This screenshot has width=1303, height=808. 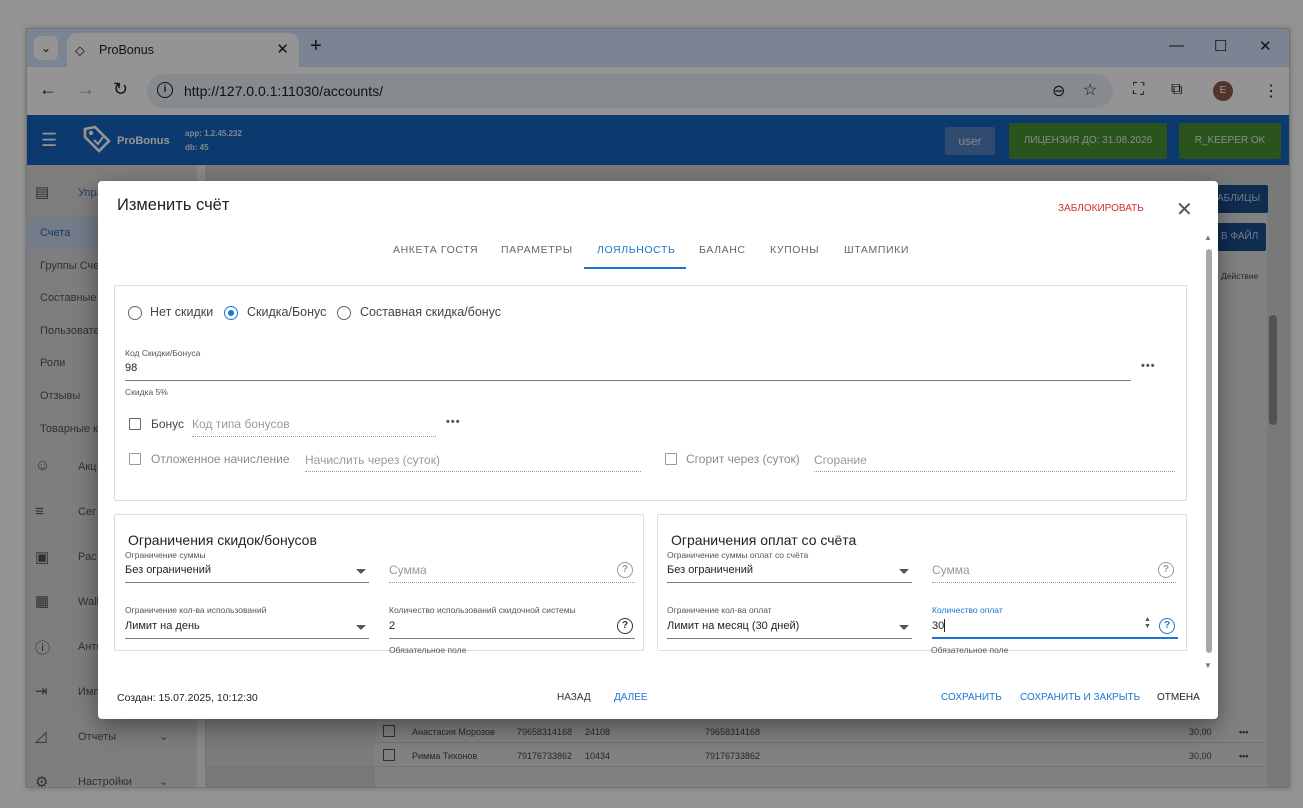 I want to click on bonus-type-underline, so click(x=314, y=436).